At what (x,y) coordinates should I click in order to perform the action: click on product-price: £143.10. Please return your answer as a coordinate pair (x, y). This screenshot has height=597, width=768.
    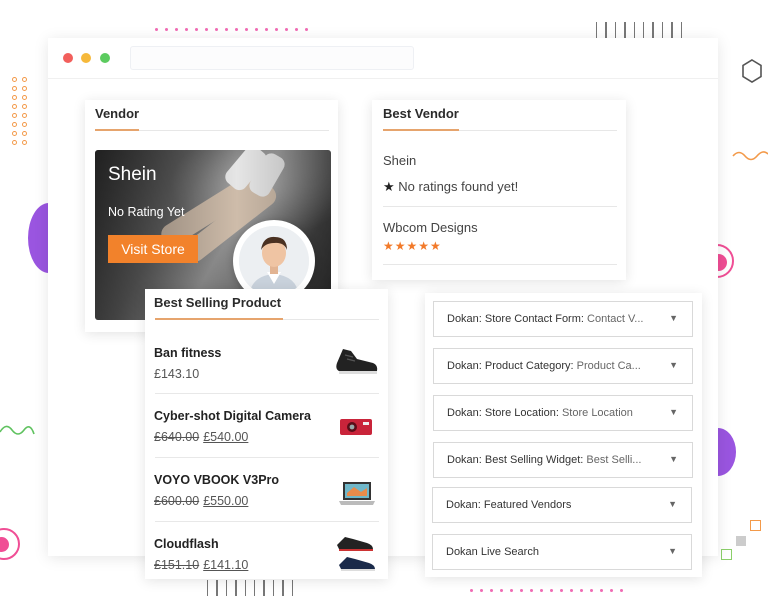
    Looking at the image, I should click on (176, 374).